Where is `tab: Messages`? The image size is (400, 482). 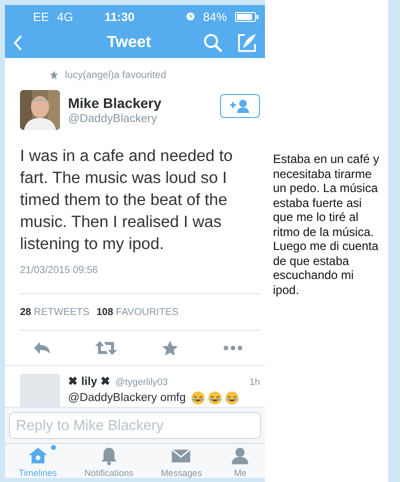
tab: Messages is located at coordinates (181, 461).